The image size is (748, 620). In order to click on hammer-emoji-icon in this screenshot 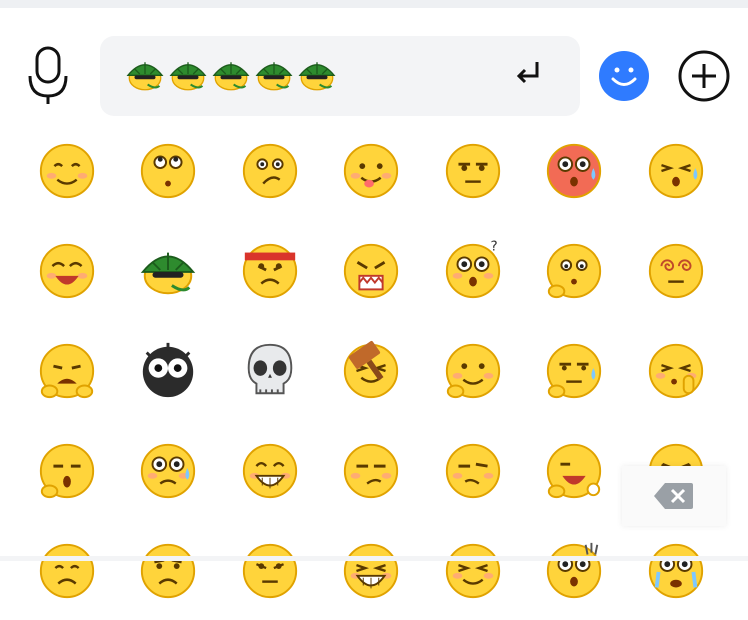, I will do `click(371, 370)`.